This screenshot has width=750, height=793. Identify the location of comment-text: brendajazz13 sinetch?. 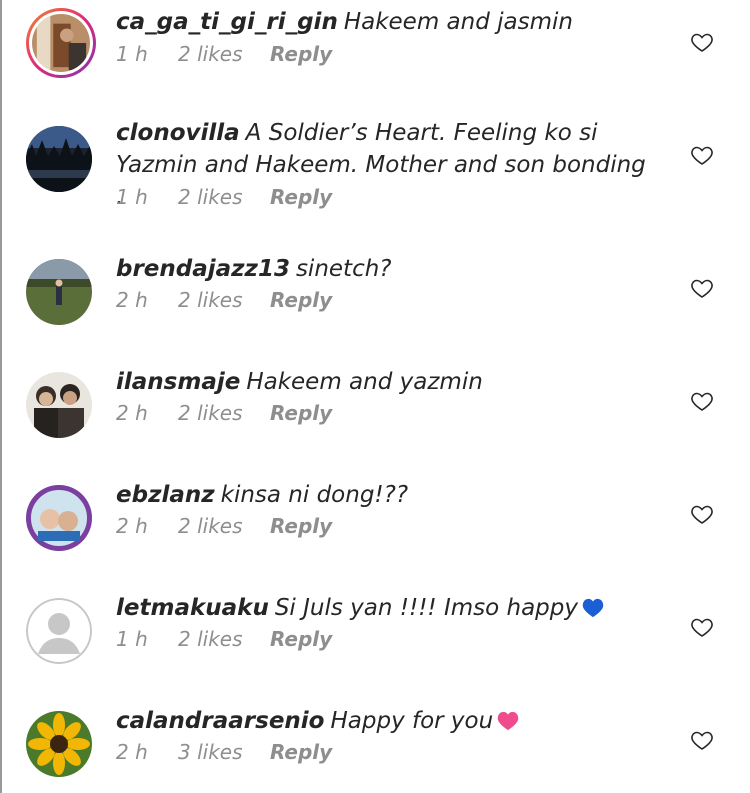
(386, 269).